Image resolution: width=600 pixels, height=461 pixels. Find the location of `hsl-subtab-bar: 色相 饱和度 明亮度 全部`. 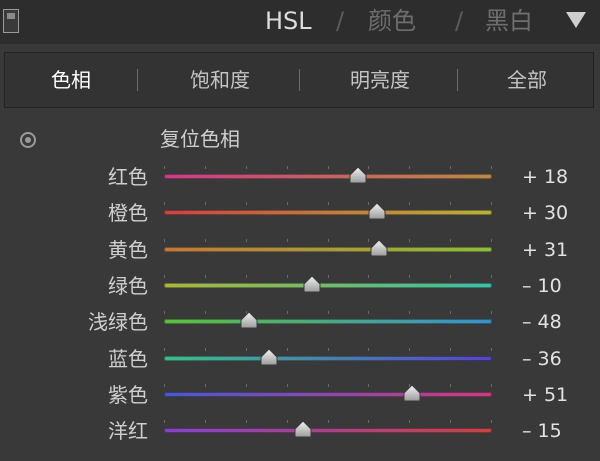

hsl-subtab-bar: 色相 饱和度 明亮度 全部 is located at coordinates (299, 80).